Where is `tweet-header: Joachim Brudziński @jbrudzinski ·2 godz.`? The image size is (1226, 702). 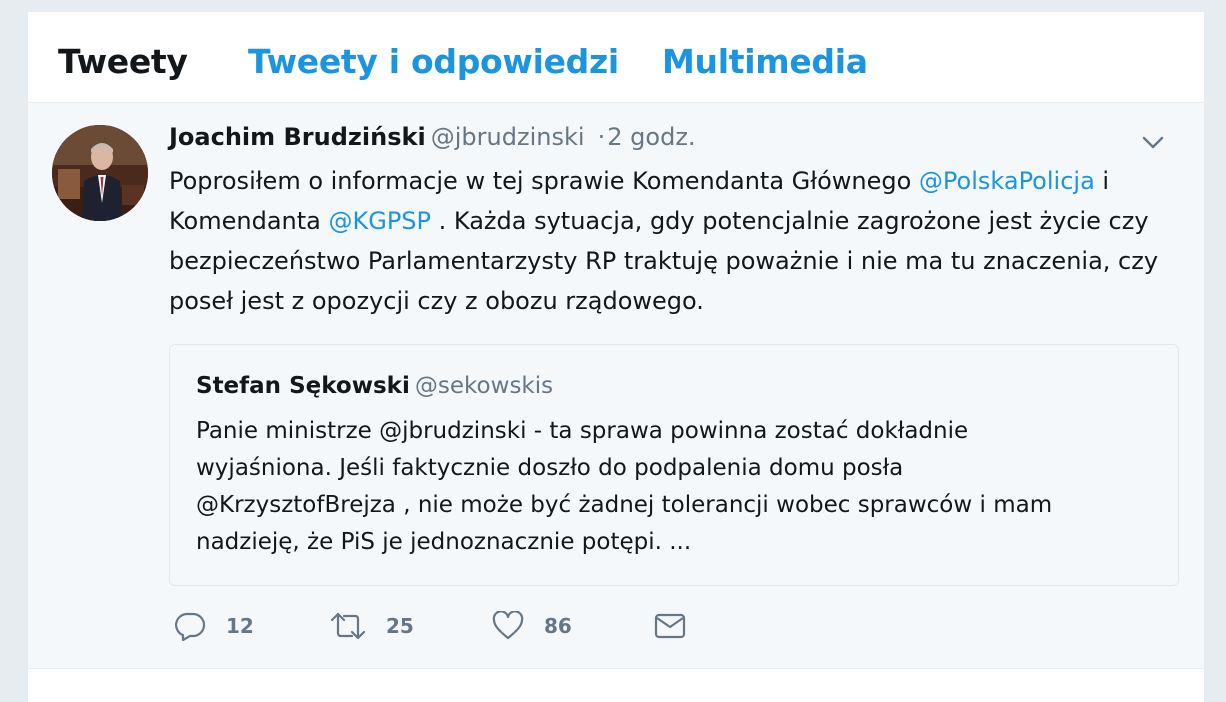
tweet-header: Joachim Brudziński @jbrudzinski ·2 godz. is located at coordinates (432, 137).